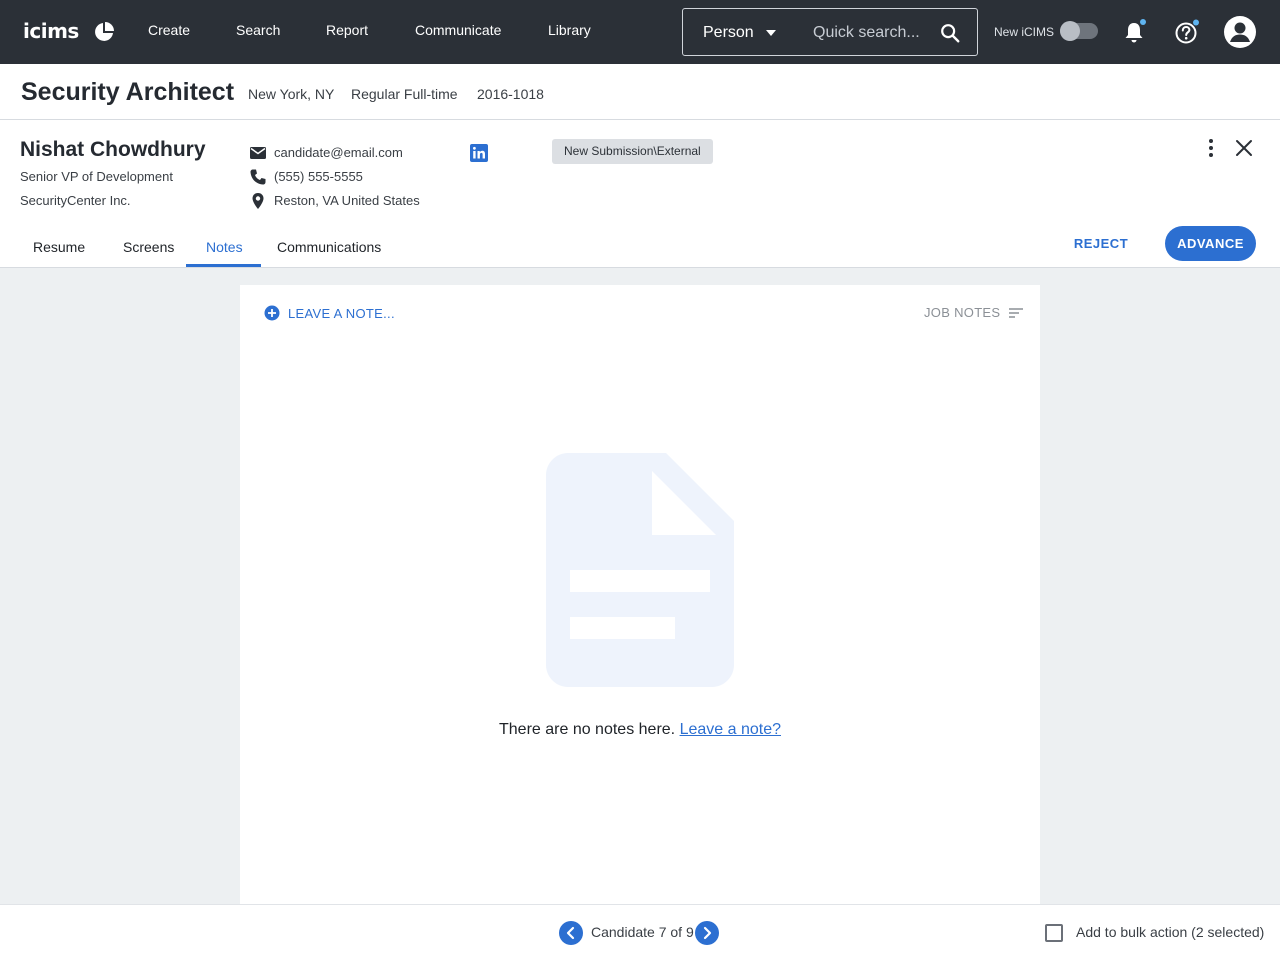 This screenshot has width=1280, height=960. Describe the element at coordinates (1187, 32) in the screenshot. I see `help-icon` at that location.